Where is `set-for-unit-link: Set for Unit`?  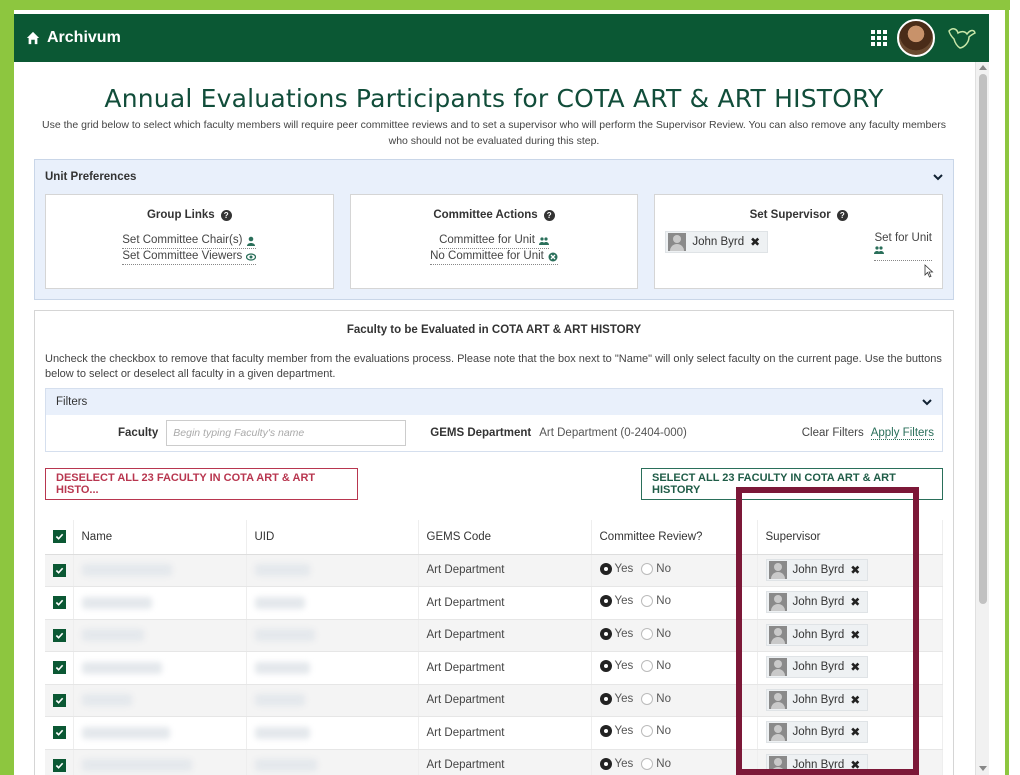 set-for-unit-link: Set for Unit is located at coordinates (903, 246).